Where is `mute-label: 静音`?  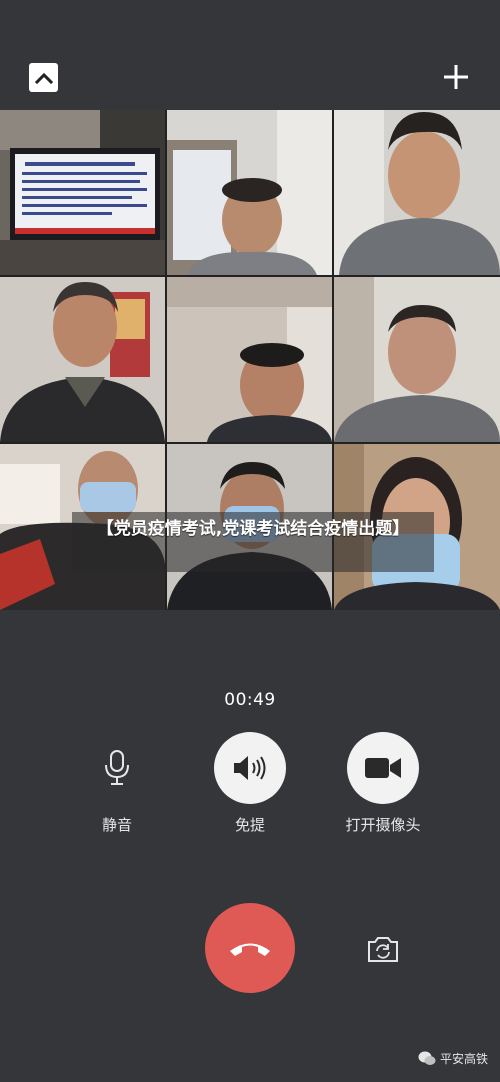
mute-label: 静音 is located at coordinates (116, 825).